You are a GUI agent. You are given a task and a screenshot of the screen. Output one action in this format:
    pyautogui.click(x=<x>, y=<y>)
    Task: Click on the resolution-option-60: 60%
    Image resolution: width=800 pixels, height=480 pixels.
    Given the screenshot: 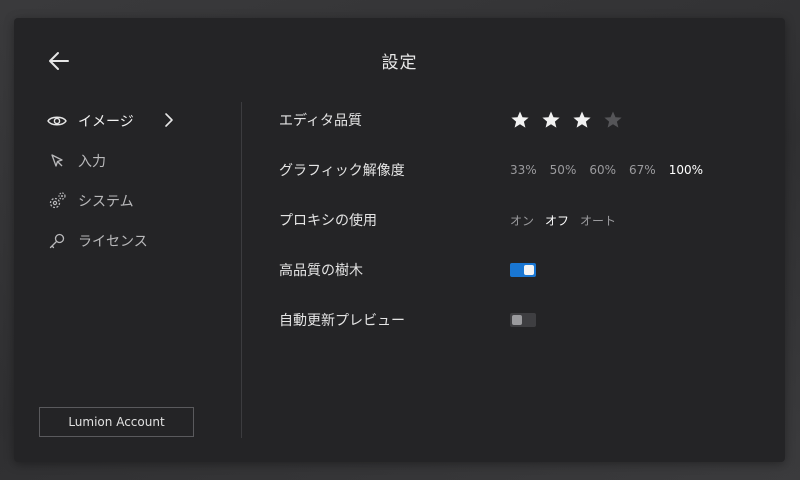 What is the action you would take?
    pyautogui.click(x=602, y=170)
    